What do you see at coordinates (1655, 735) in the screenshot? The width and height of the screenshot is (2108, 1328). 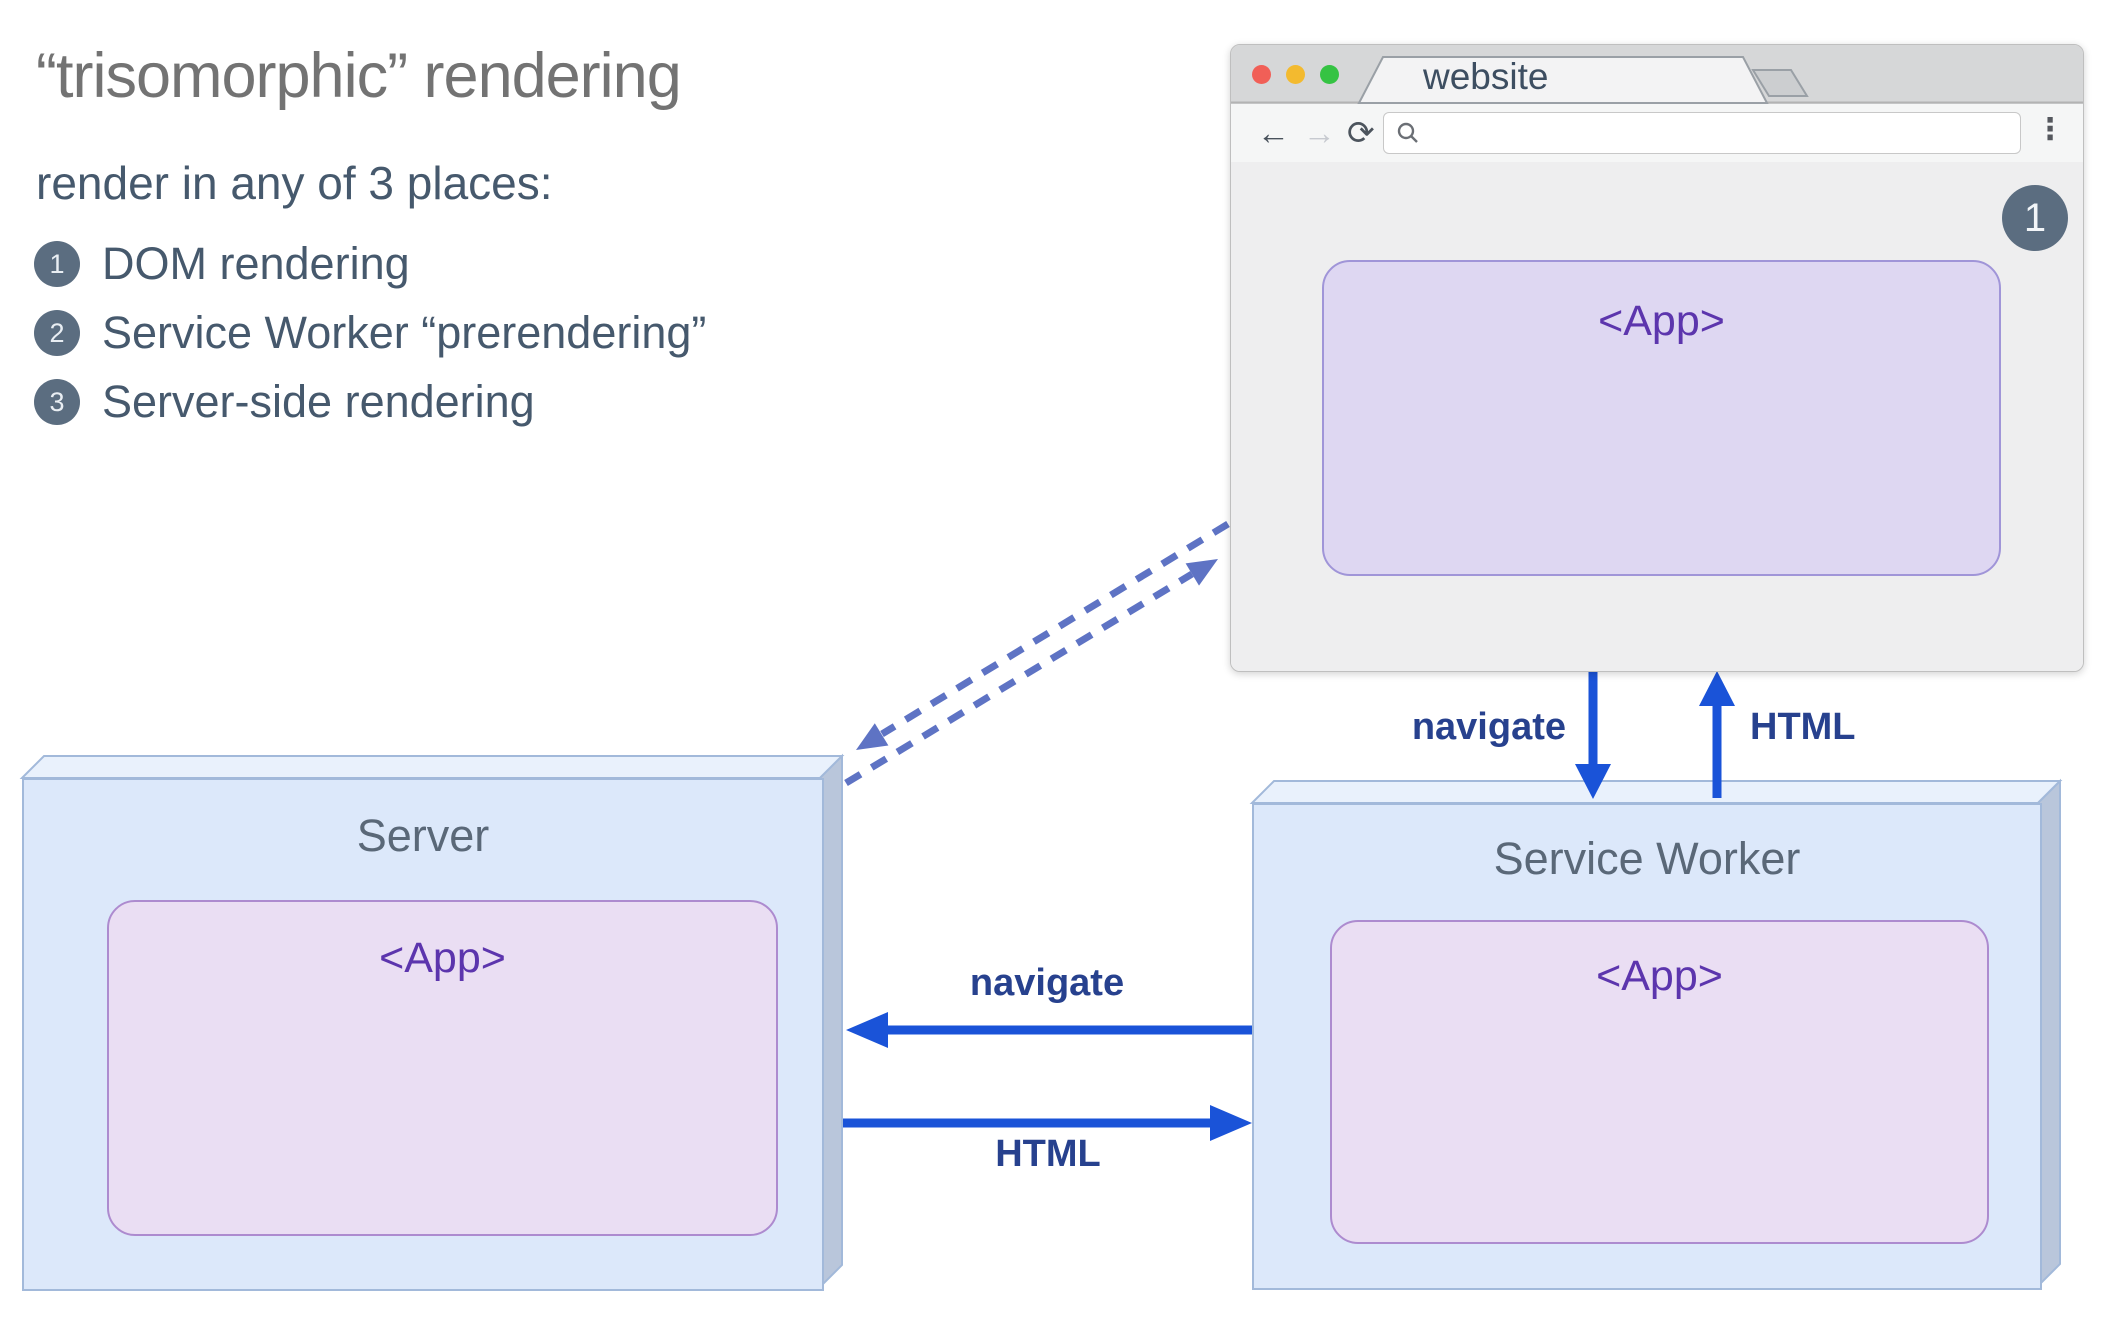 I see `browser-sw-arrows` at bounding box center [1655, 735].